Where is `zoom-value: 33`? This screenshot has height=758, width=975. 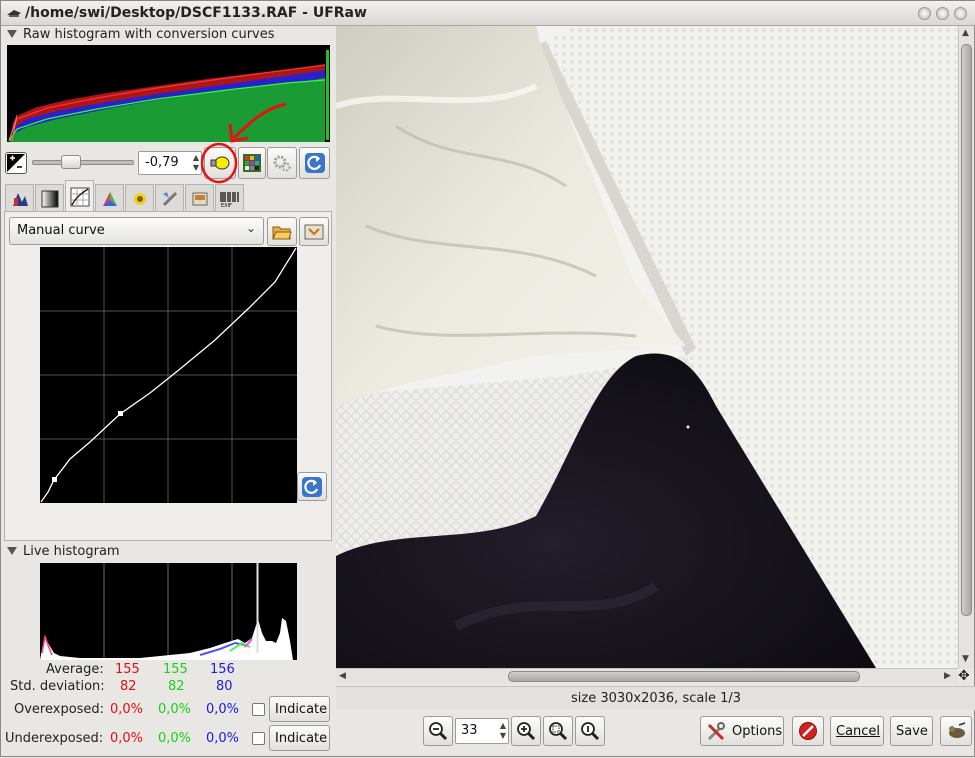
zoom-value: 33 is located at coordinates (469, 730).